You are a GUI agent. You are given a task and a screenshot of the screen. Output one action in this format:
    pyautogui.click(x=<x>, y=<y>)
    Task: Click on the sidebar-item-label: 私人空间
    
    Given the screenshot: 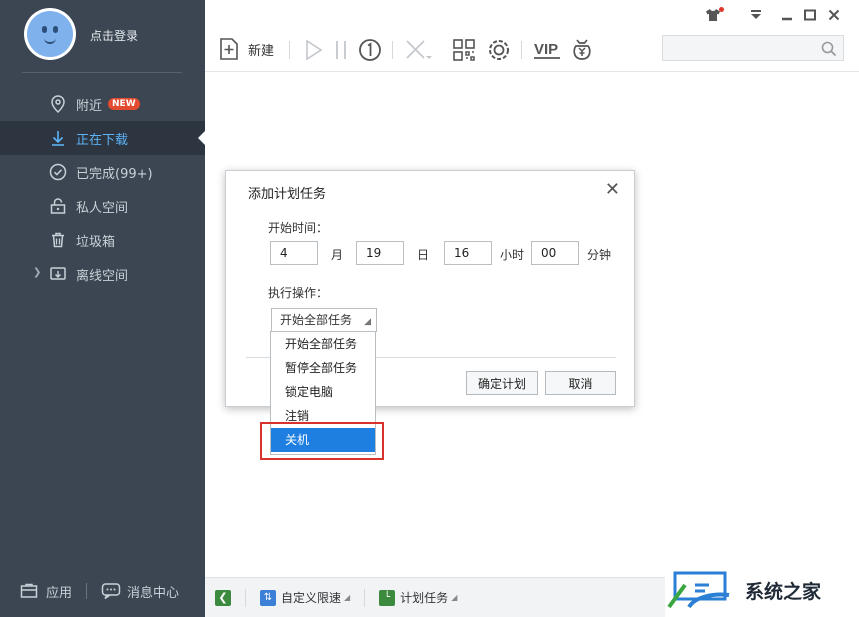 What is the action you would take?
    pyautogui.click(x=102, y=208)
    